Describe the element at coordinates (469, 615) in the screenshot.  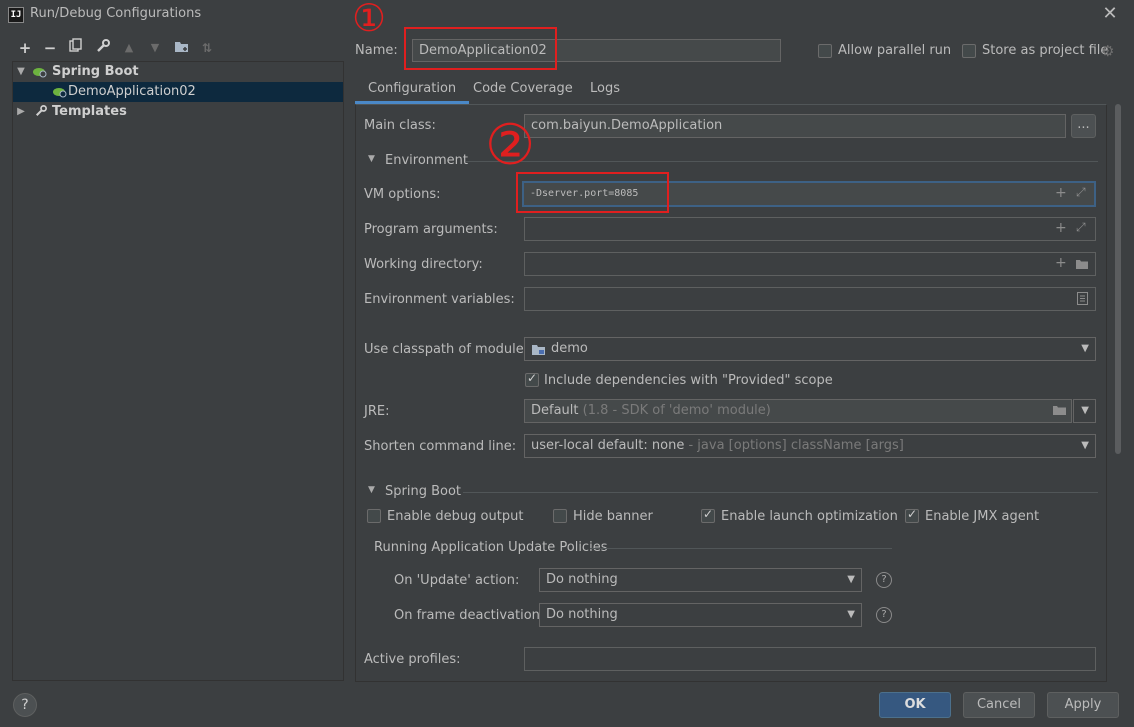
I see `on-frame-deactivation-label: On frame deactivation:` at that location.